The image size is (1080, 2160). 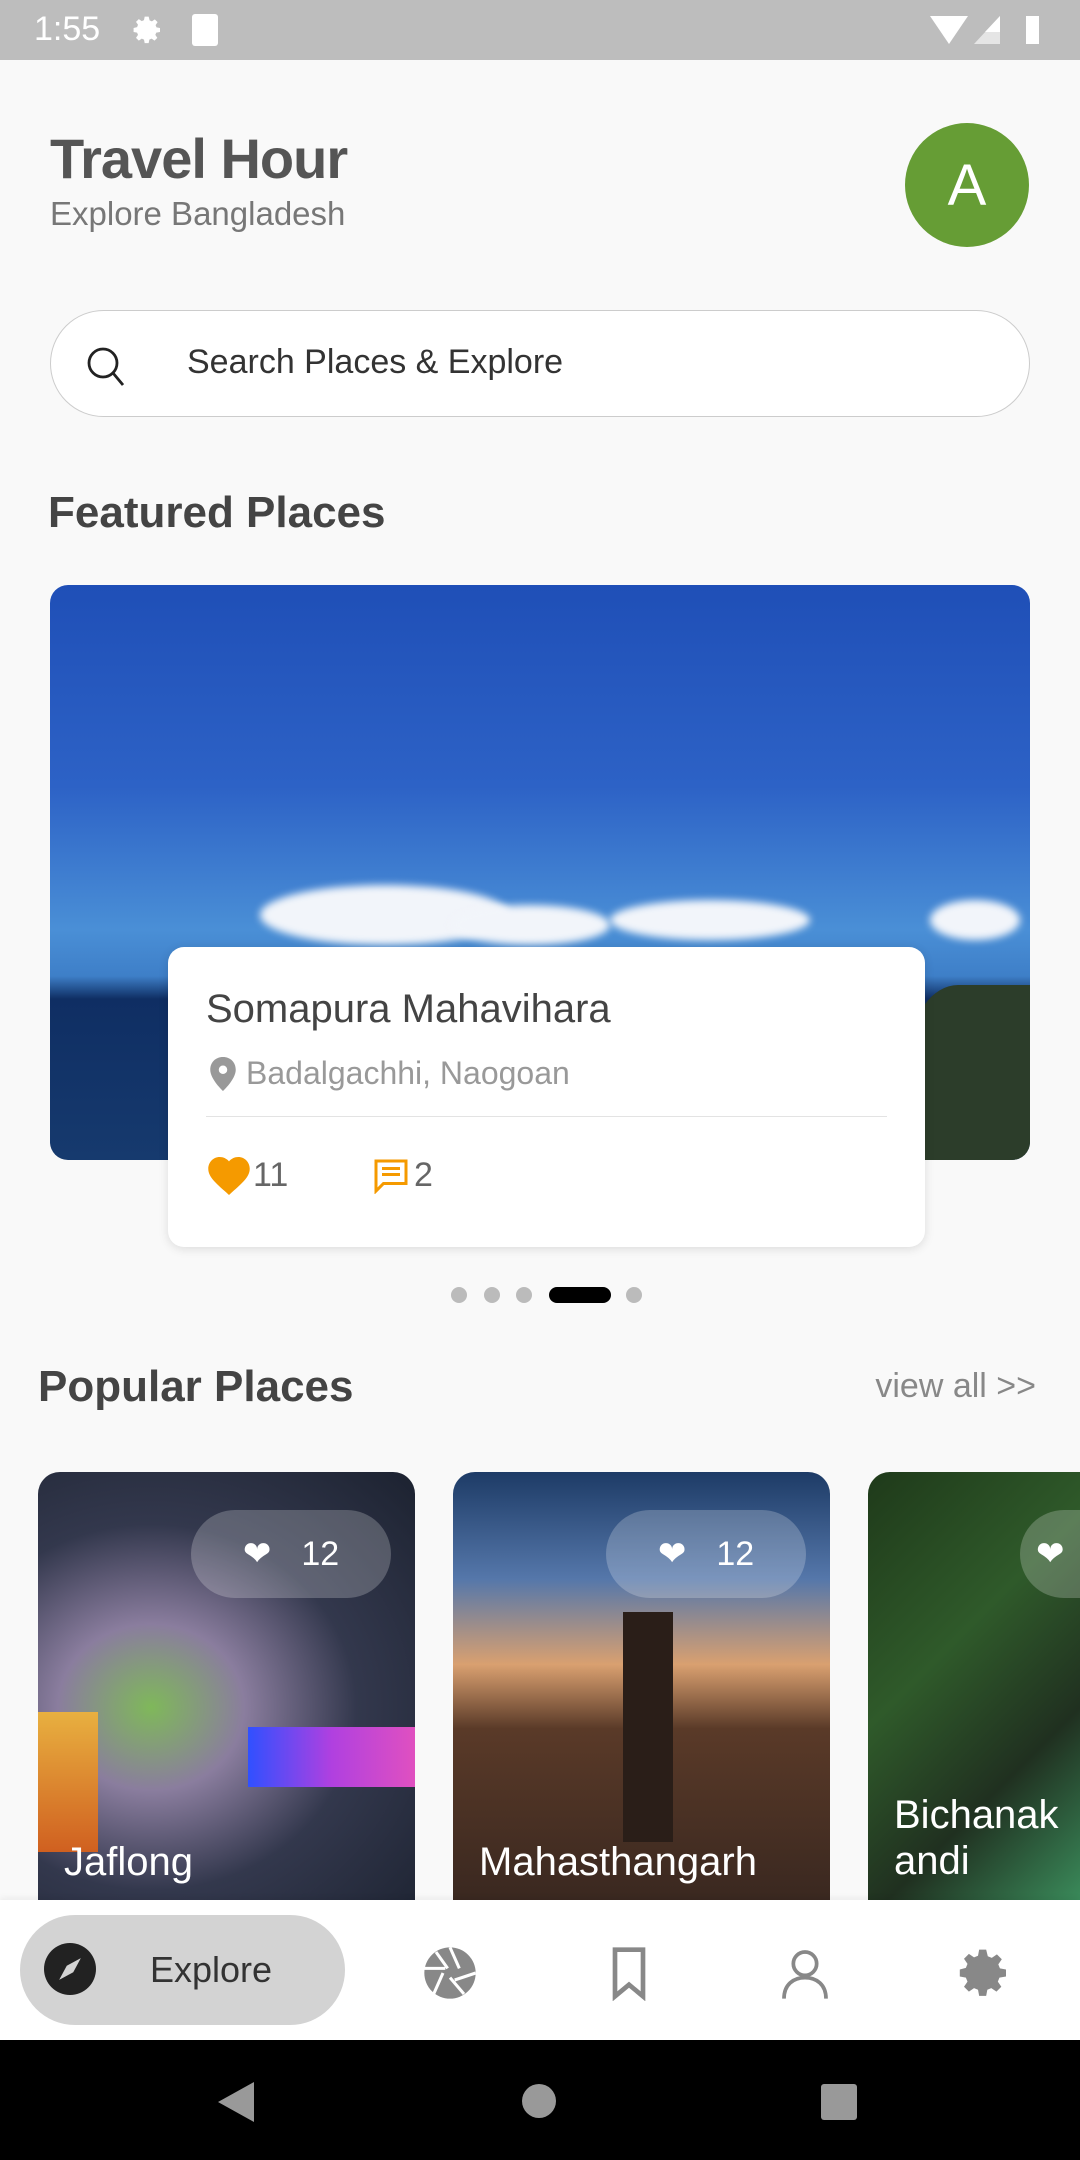 I want to click on like-pill: ❤, so click(x=1050, y=1554).